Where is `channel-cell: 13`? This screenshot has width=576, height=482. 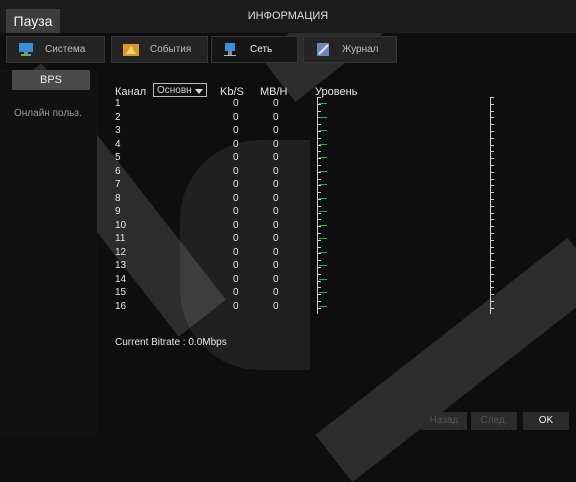
channel-cell: 13 is located at coordinates (121, 265).